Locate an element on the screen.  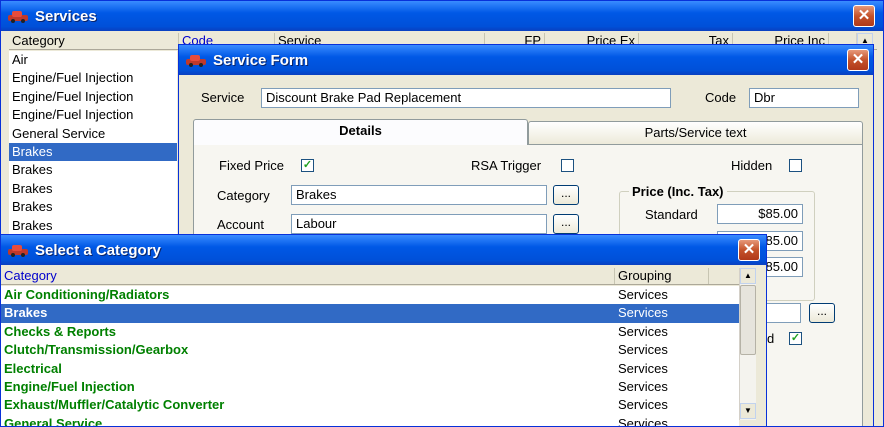
category-scrollbar: ▲ ▼ is located at coordinates (747, 344).